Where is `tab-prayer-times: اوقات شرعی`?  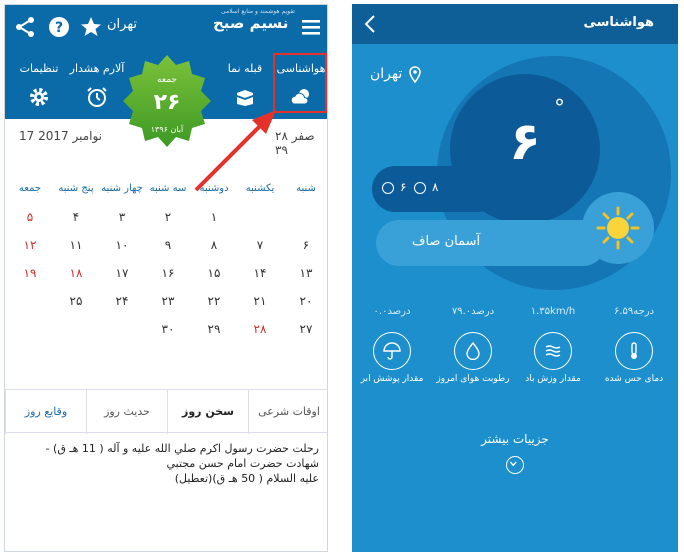
tab-prayer-times: اوقات شرعی is located at coordinates (287, 412).